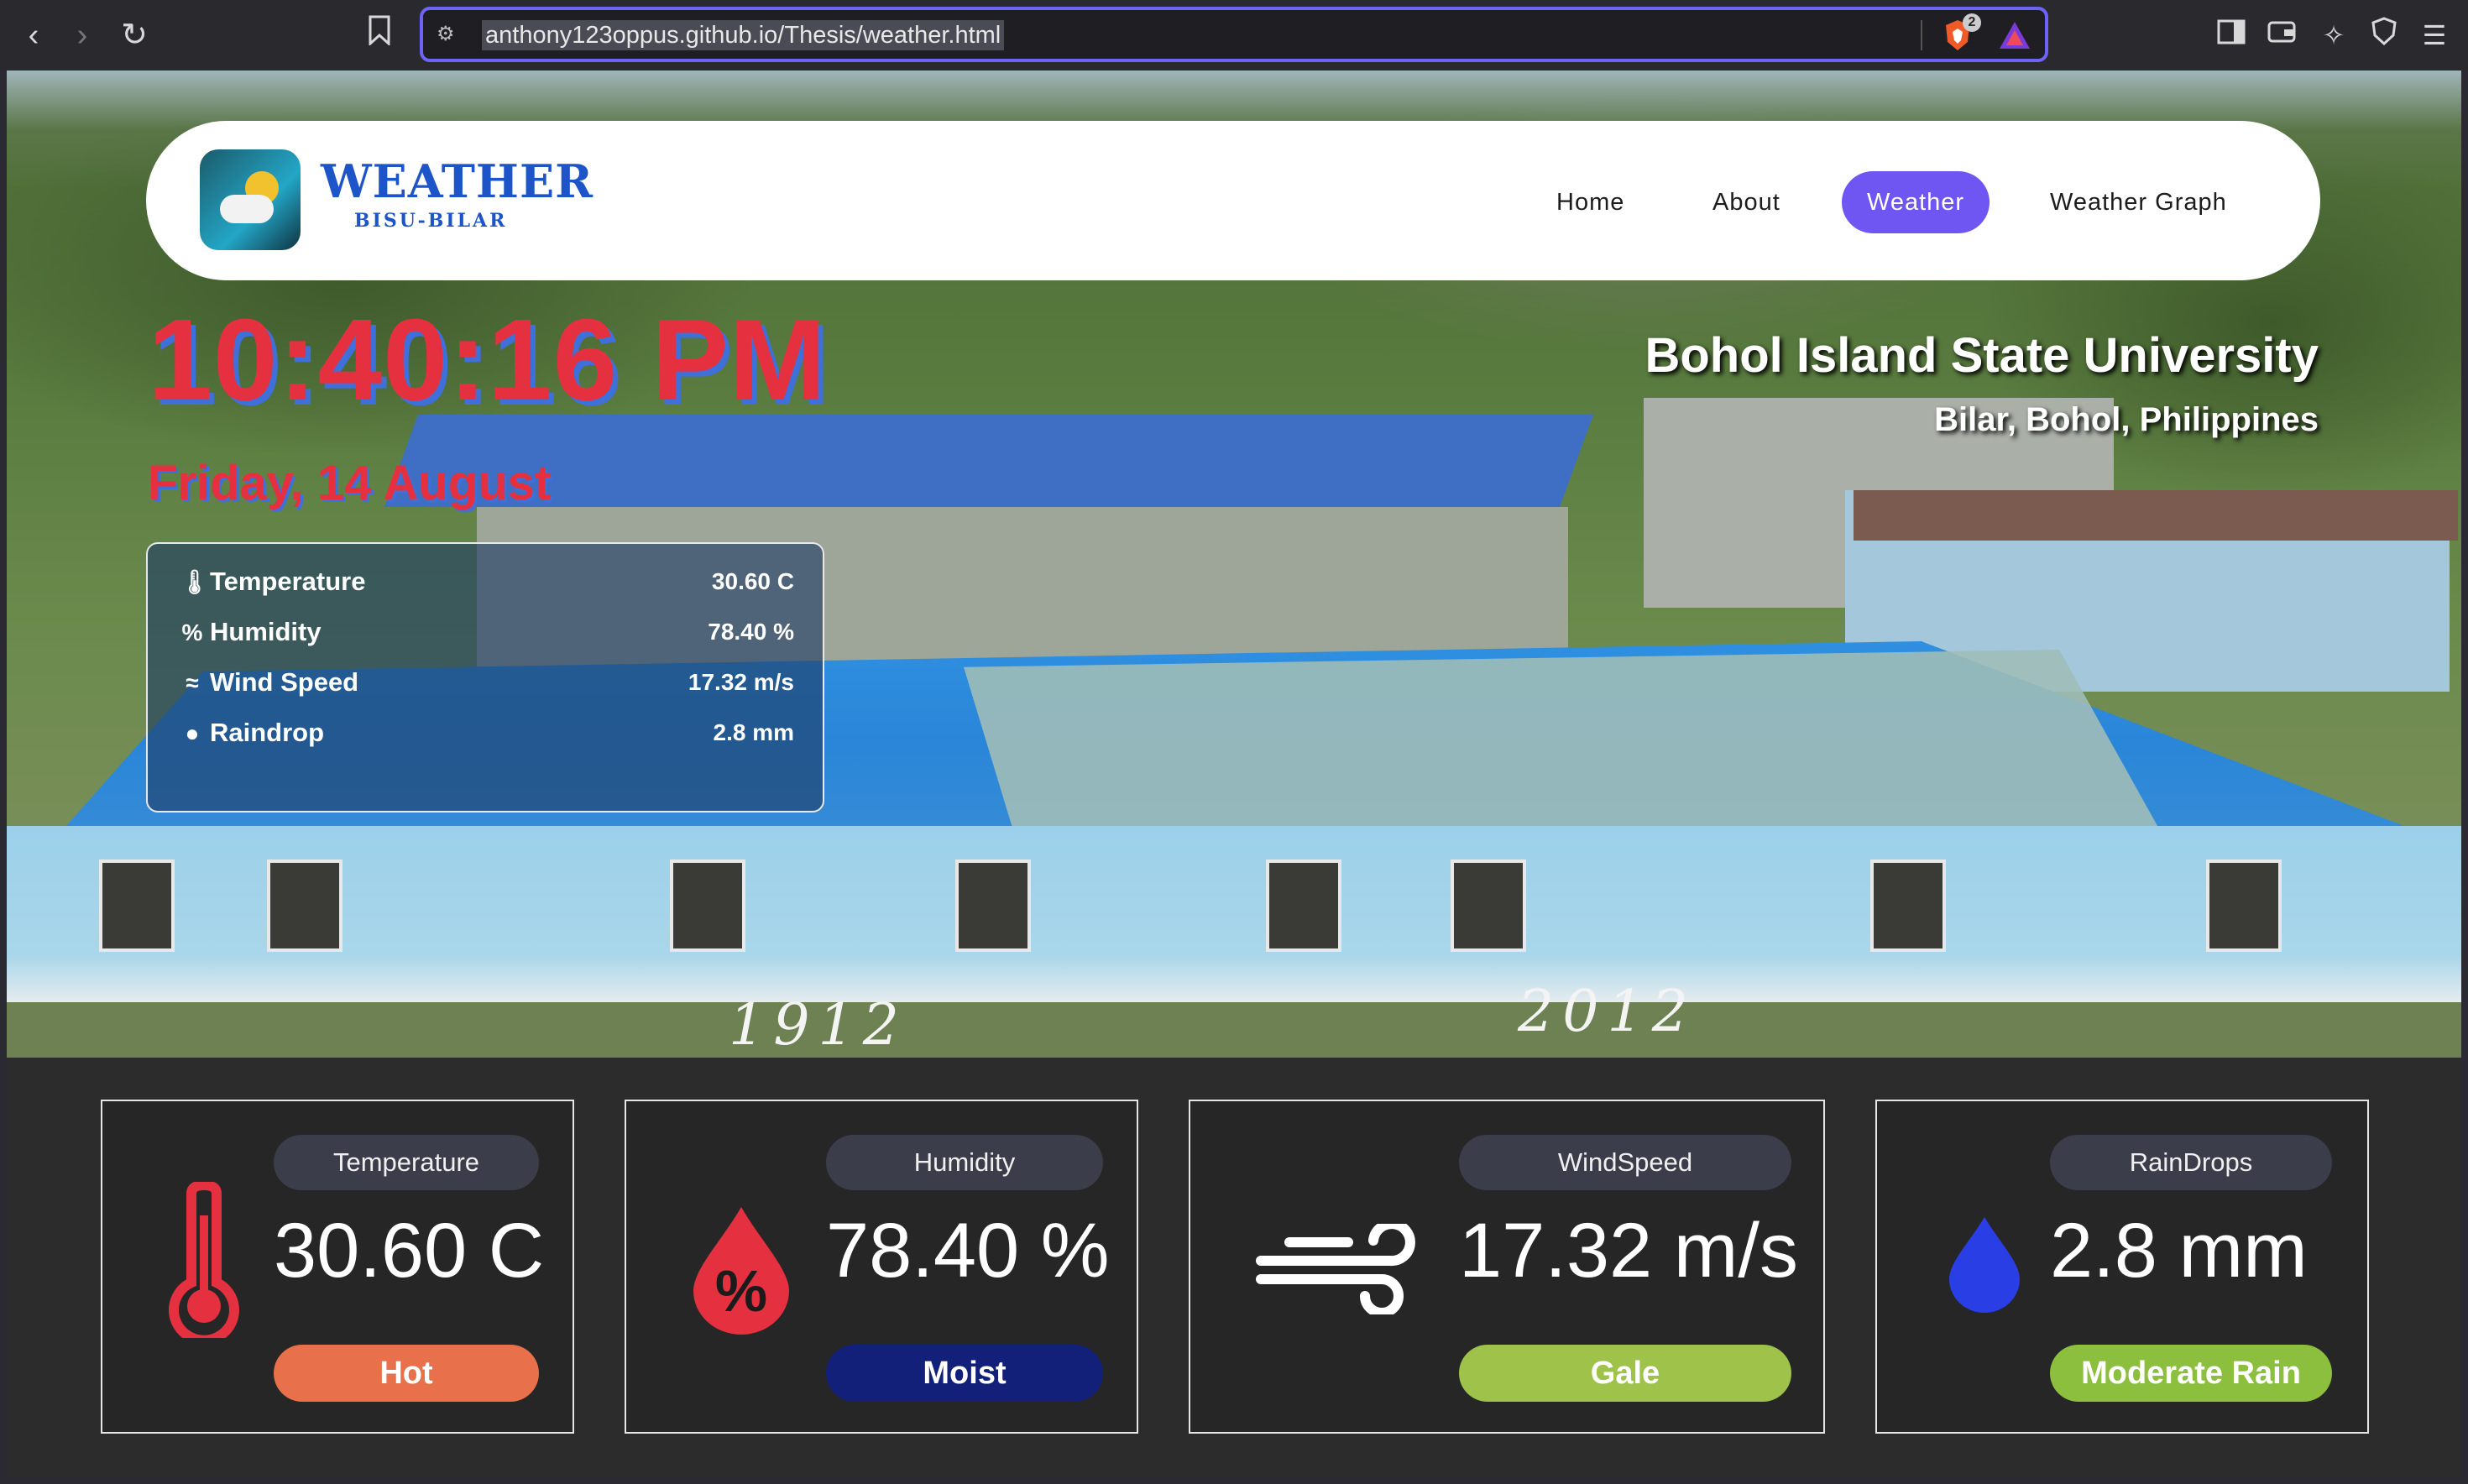  What do you see at coordinates (754, 732) in the screenshot?
I see `summary-value: 2.8 mm` at bounding box center [754, 732].